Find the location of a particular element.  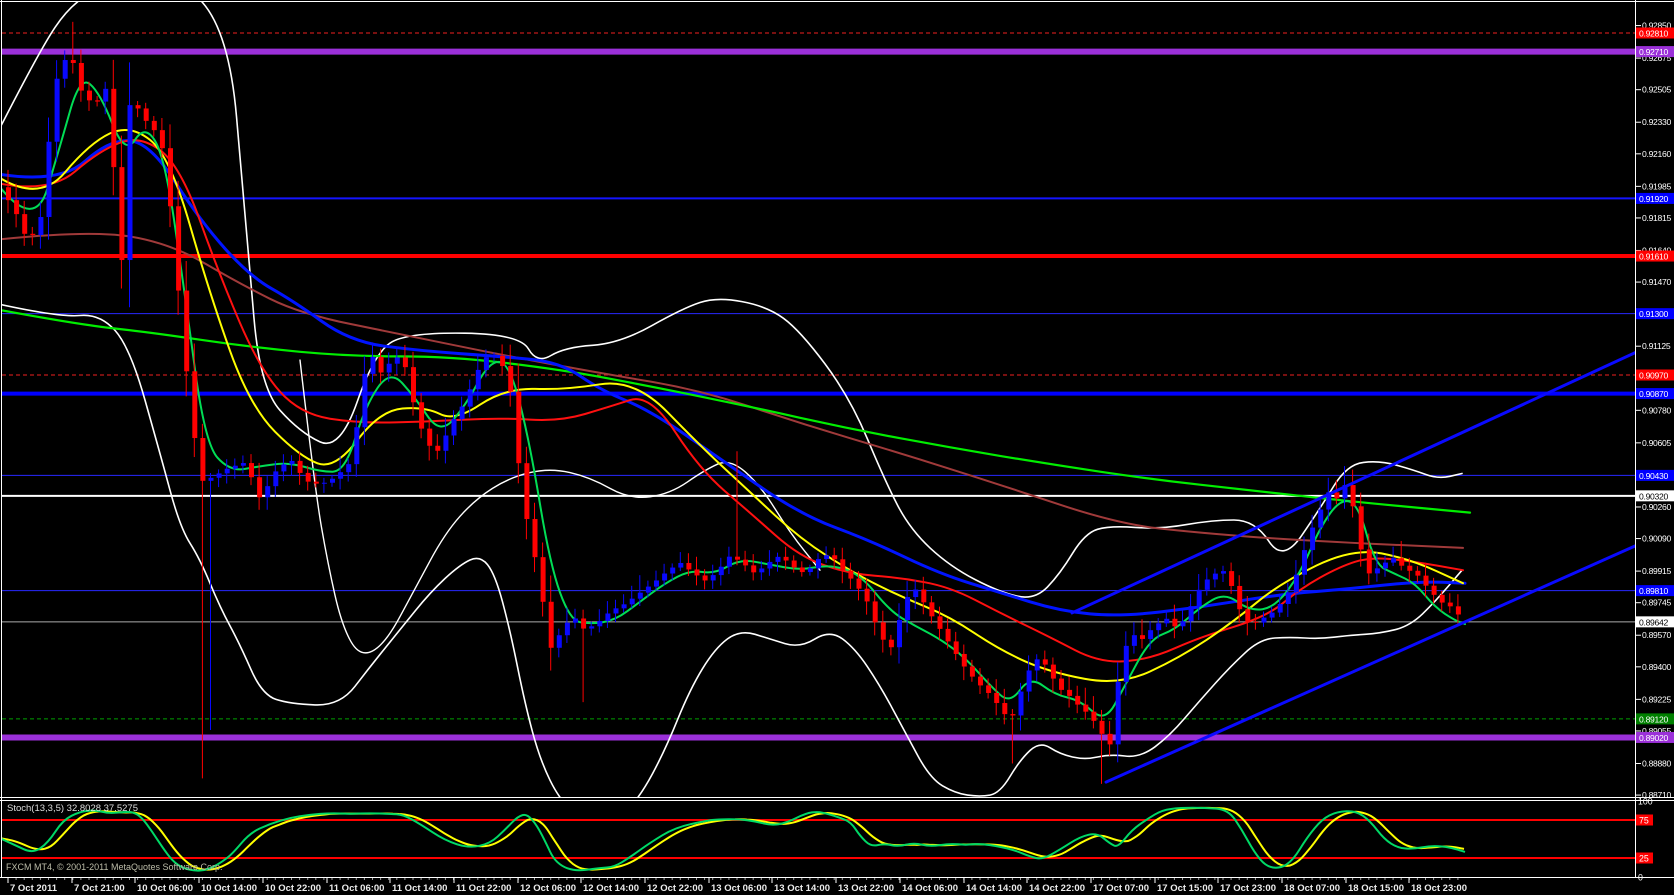

time-axis is located at coordinates (837, 886).